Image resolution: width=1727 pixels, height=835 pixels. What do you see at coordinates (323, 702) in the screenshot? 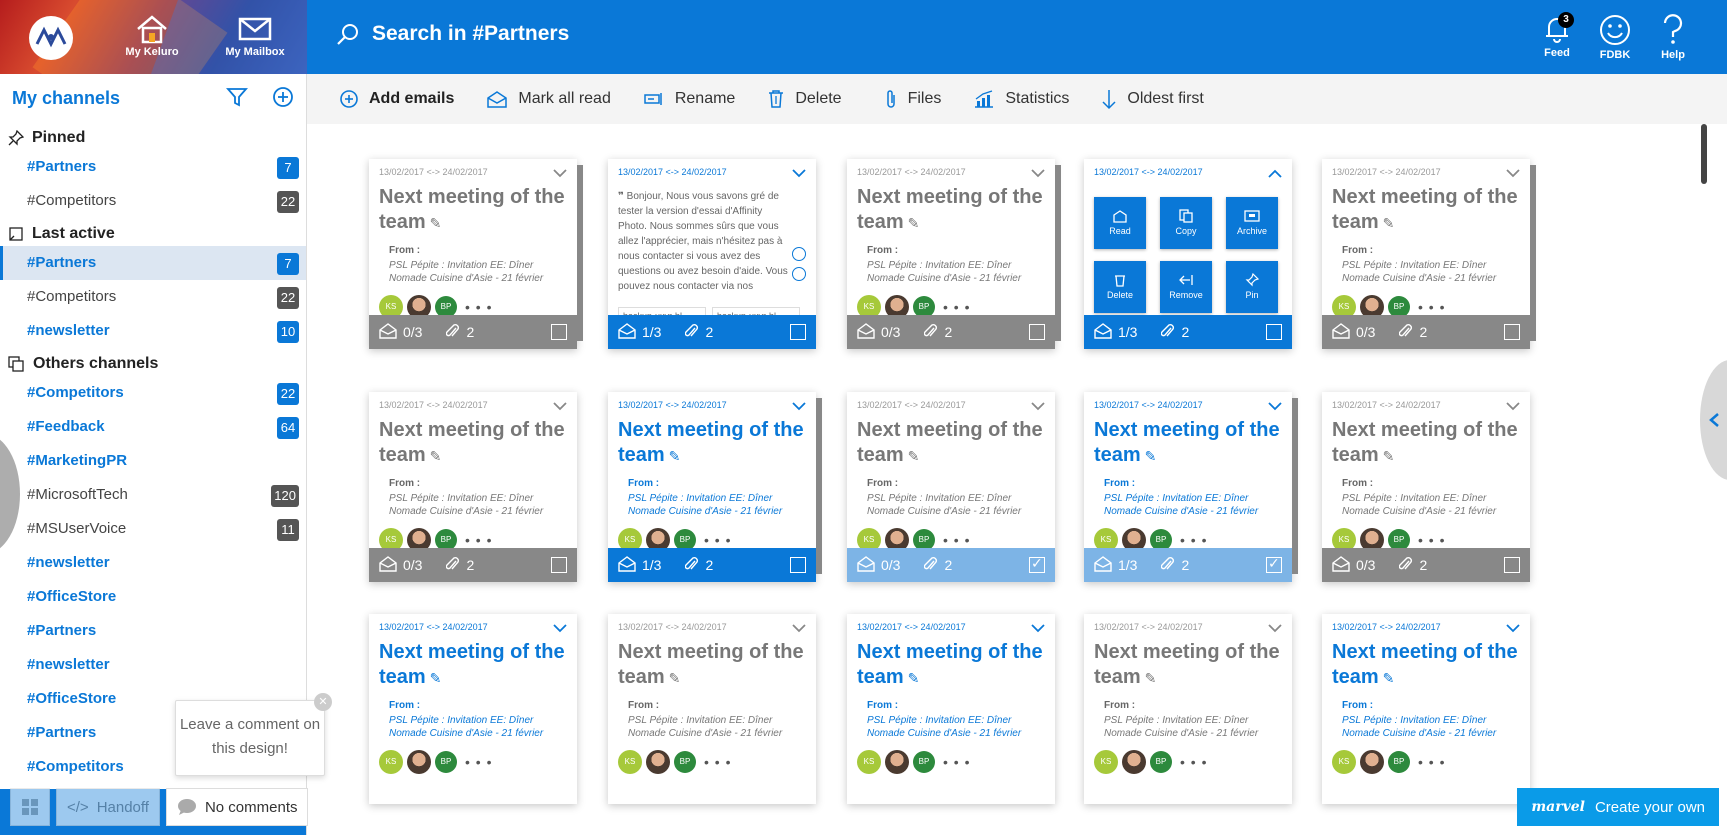
I see `close-icon: ✕` at bounding box center [323, 702].